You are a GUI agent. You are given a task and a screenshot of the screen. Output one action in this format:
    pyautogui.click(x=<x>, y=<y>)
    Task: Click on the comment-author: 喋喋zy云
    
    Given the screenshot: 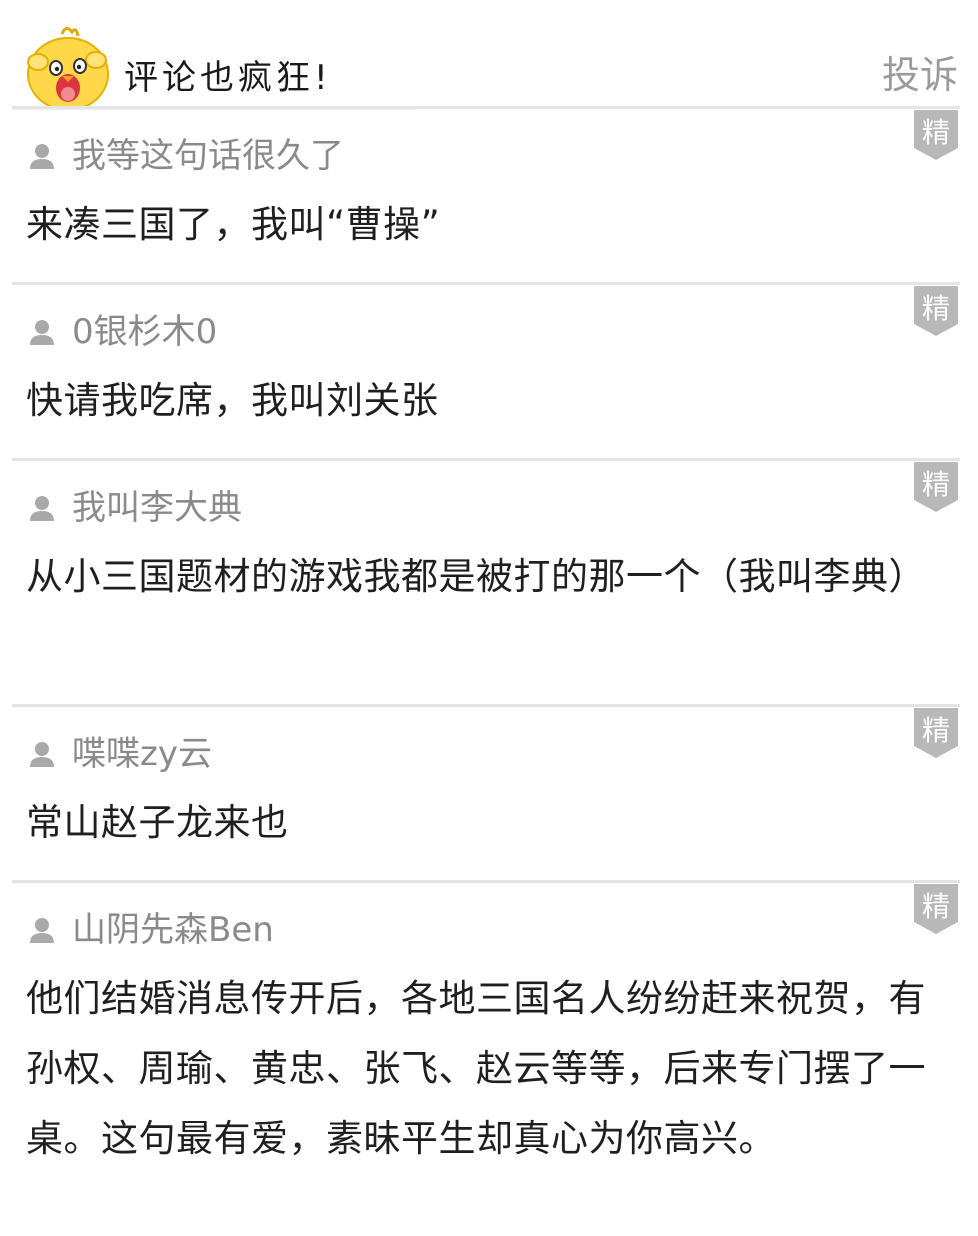 What is the action you would take?
    pyautogui.click(x=120, y=754)
    